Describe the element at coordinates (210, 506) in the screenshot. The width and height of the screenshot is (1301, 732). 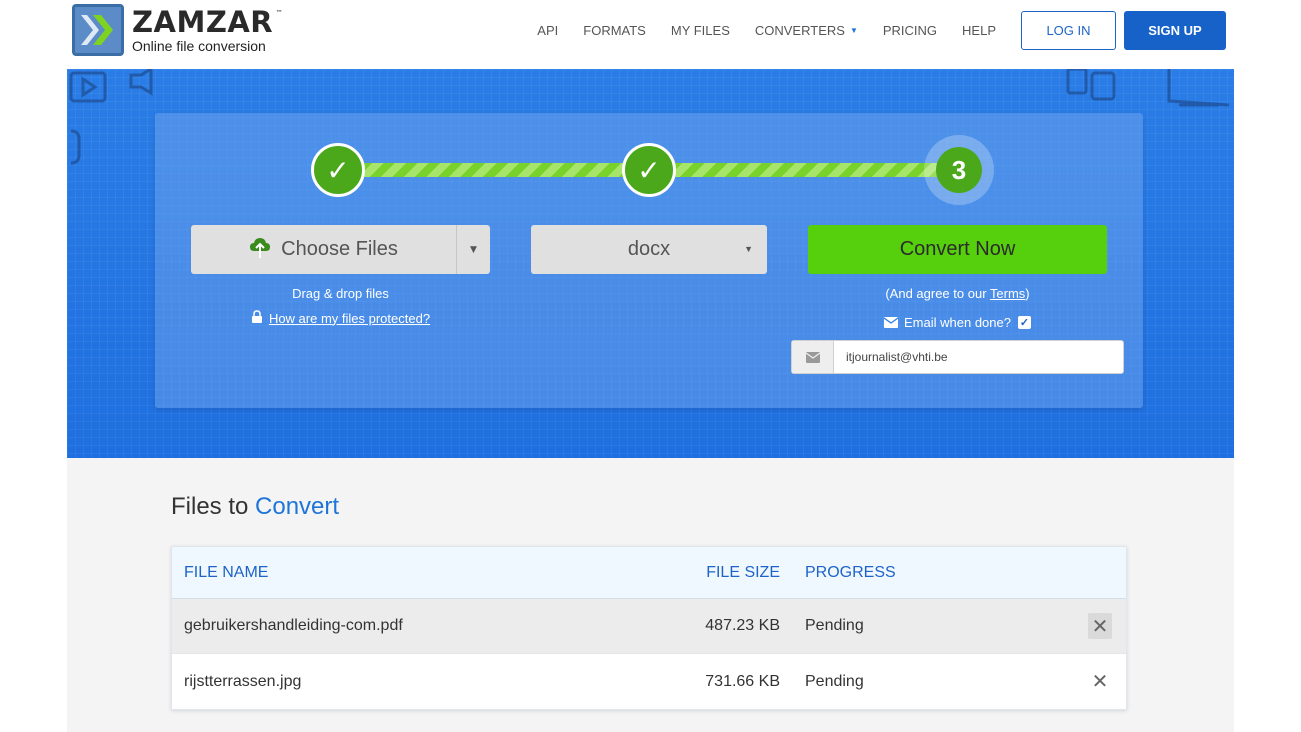
I see `files-title-a: Files to` at that location.